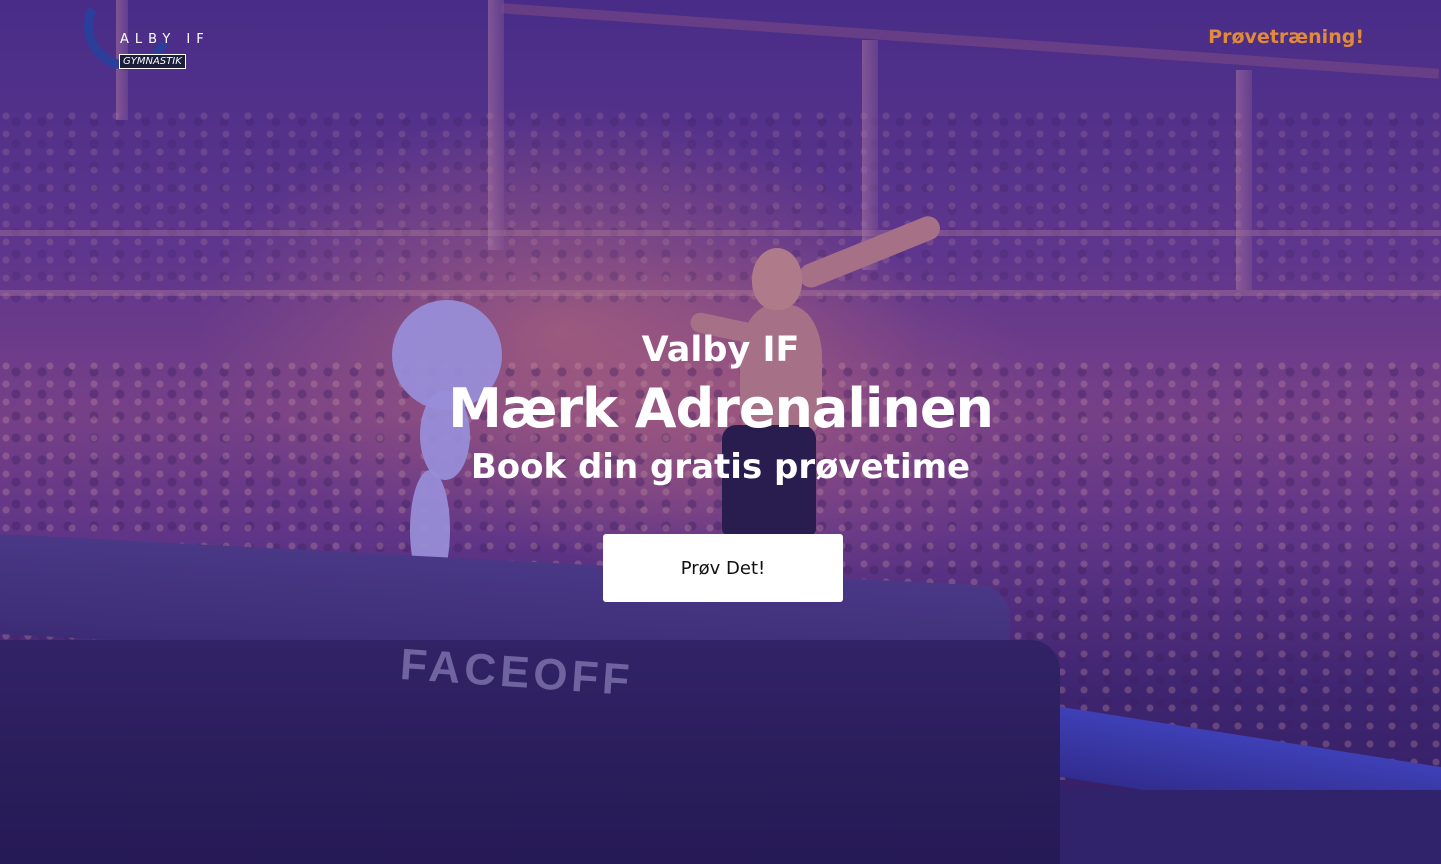 The image size is (1441, 864). I want to click on hero-headline: Mærk Adrenalinen, so click(721, 408).